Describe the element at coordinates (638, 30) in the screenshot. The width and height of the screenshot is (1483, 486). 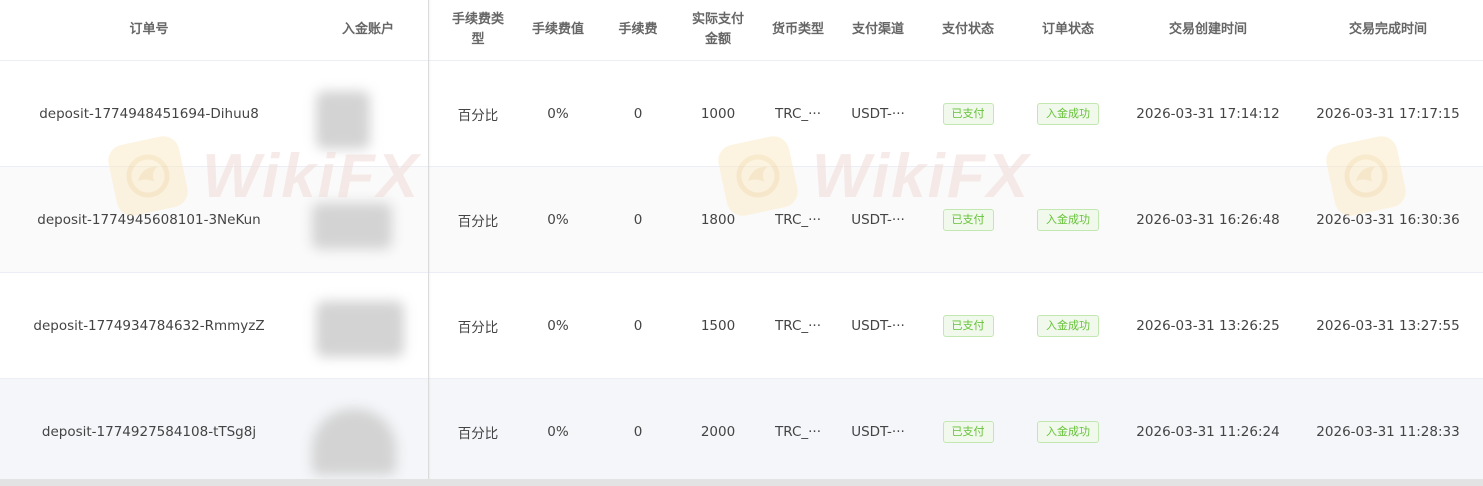
I see `col-header-fee: 手续费` at that location.